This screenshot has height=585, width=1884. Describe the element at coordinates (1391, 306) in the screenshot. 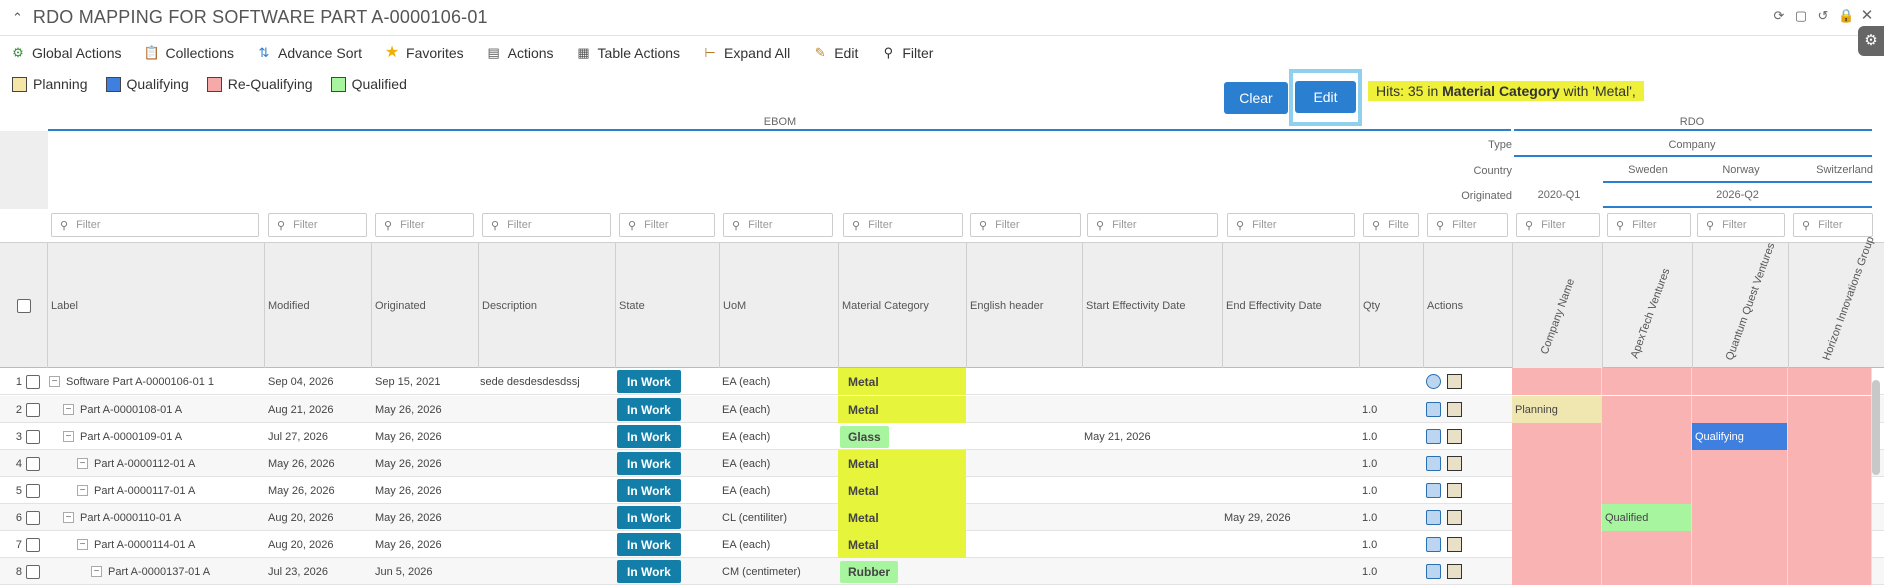

I see `column-header-qty: Qty` at that location.